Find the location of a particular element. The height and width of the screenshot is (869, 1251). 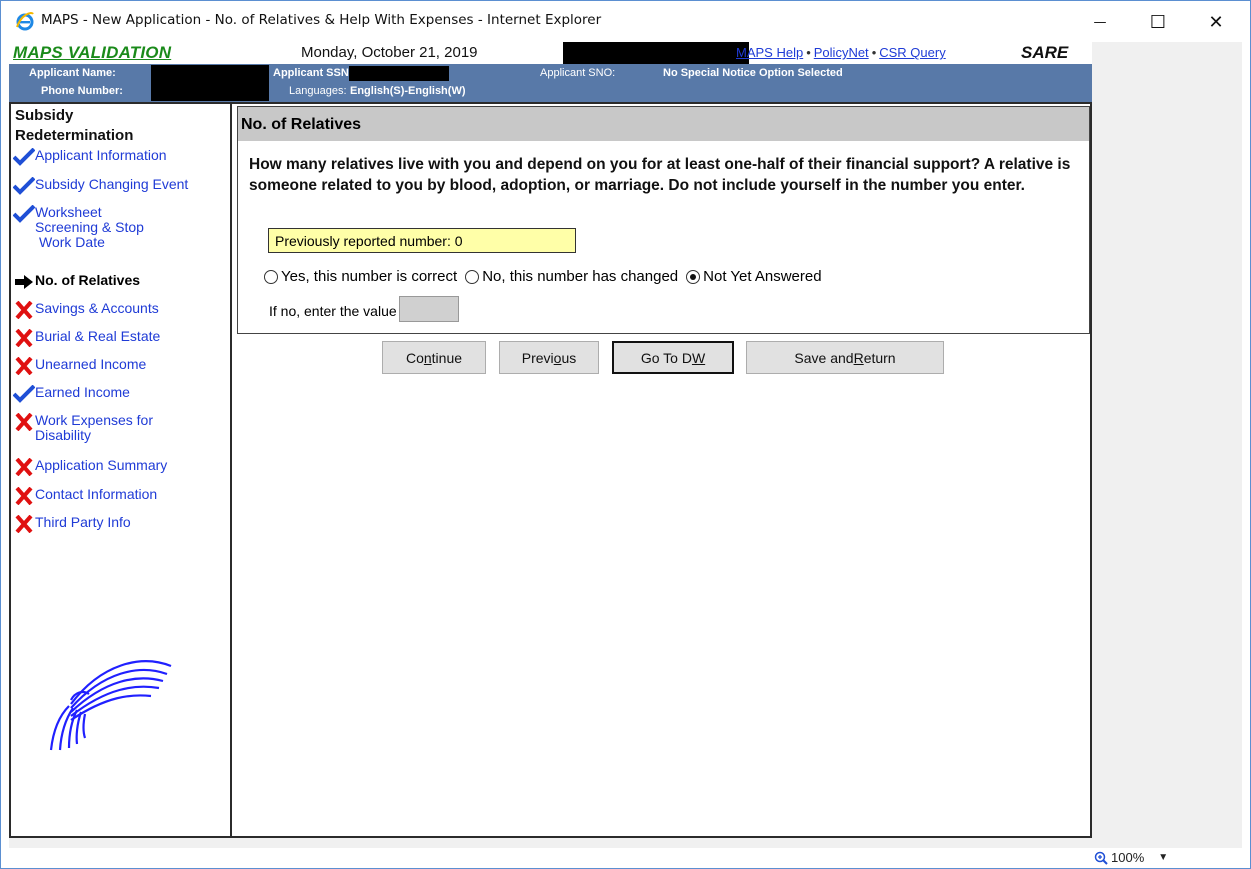

sidebar-item-unearned-income: Unearned Income is located at coordinates (79, 366).